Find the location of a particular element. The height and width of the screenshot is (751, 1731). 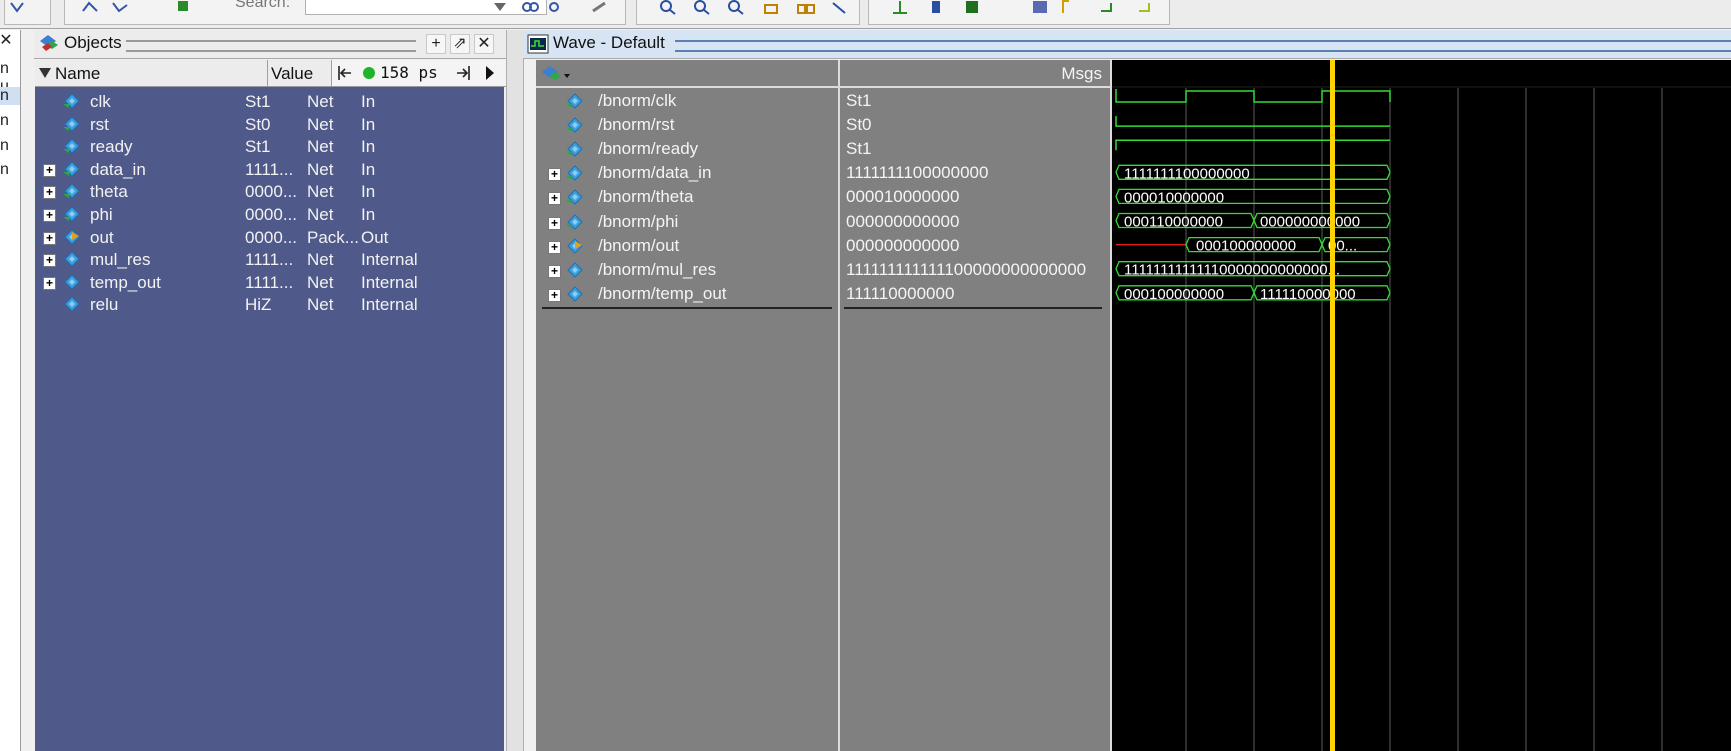

wave-signal-value: St1 is located at coordinates (859, 100).